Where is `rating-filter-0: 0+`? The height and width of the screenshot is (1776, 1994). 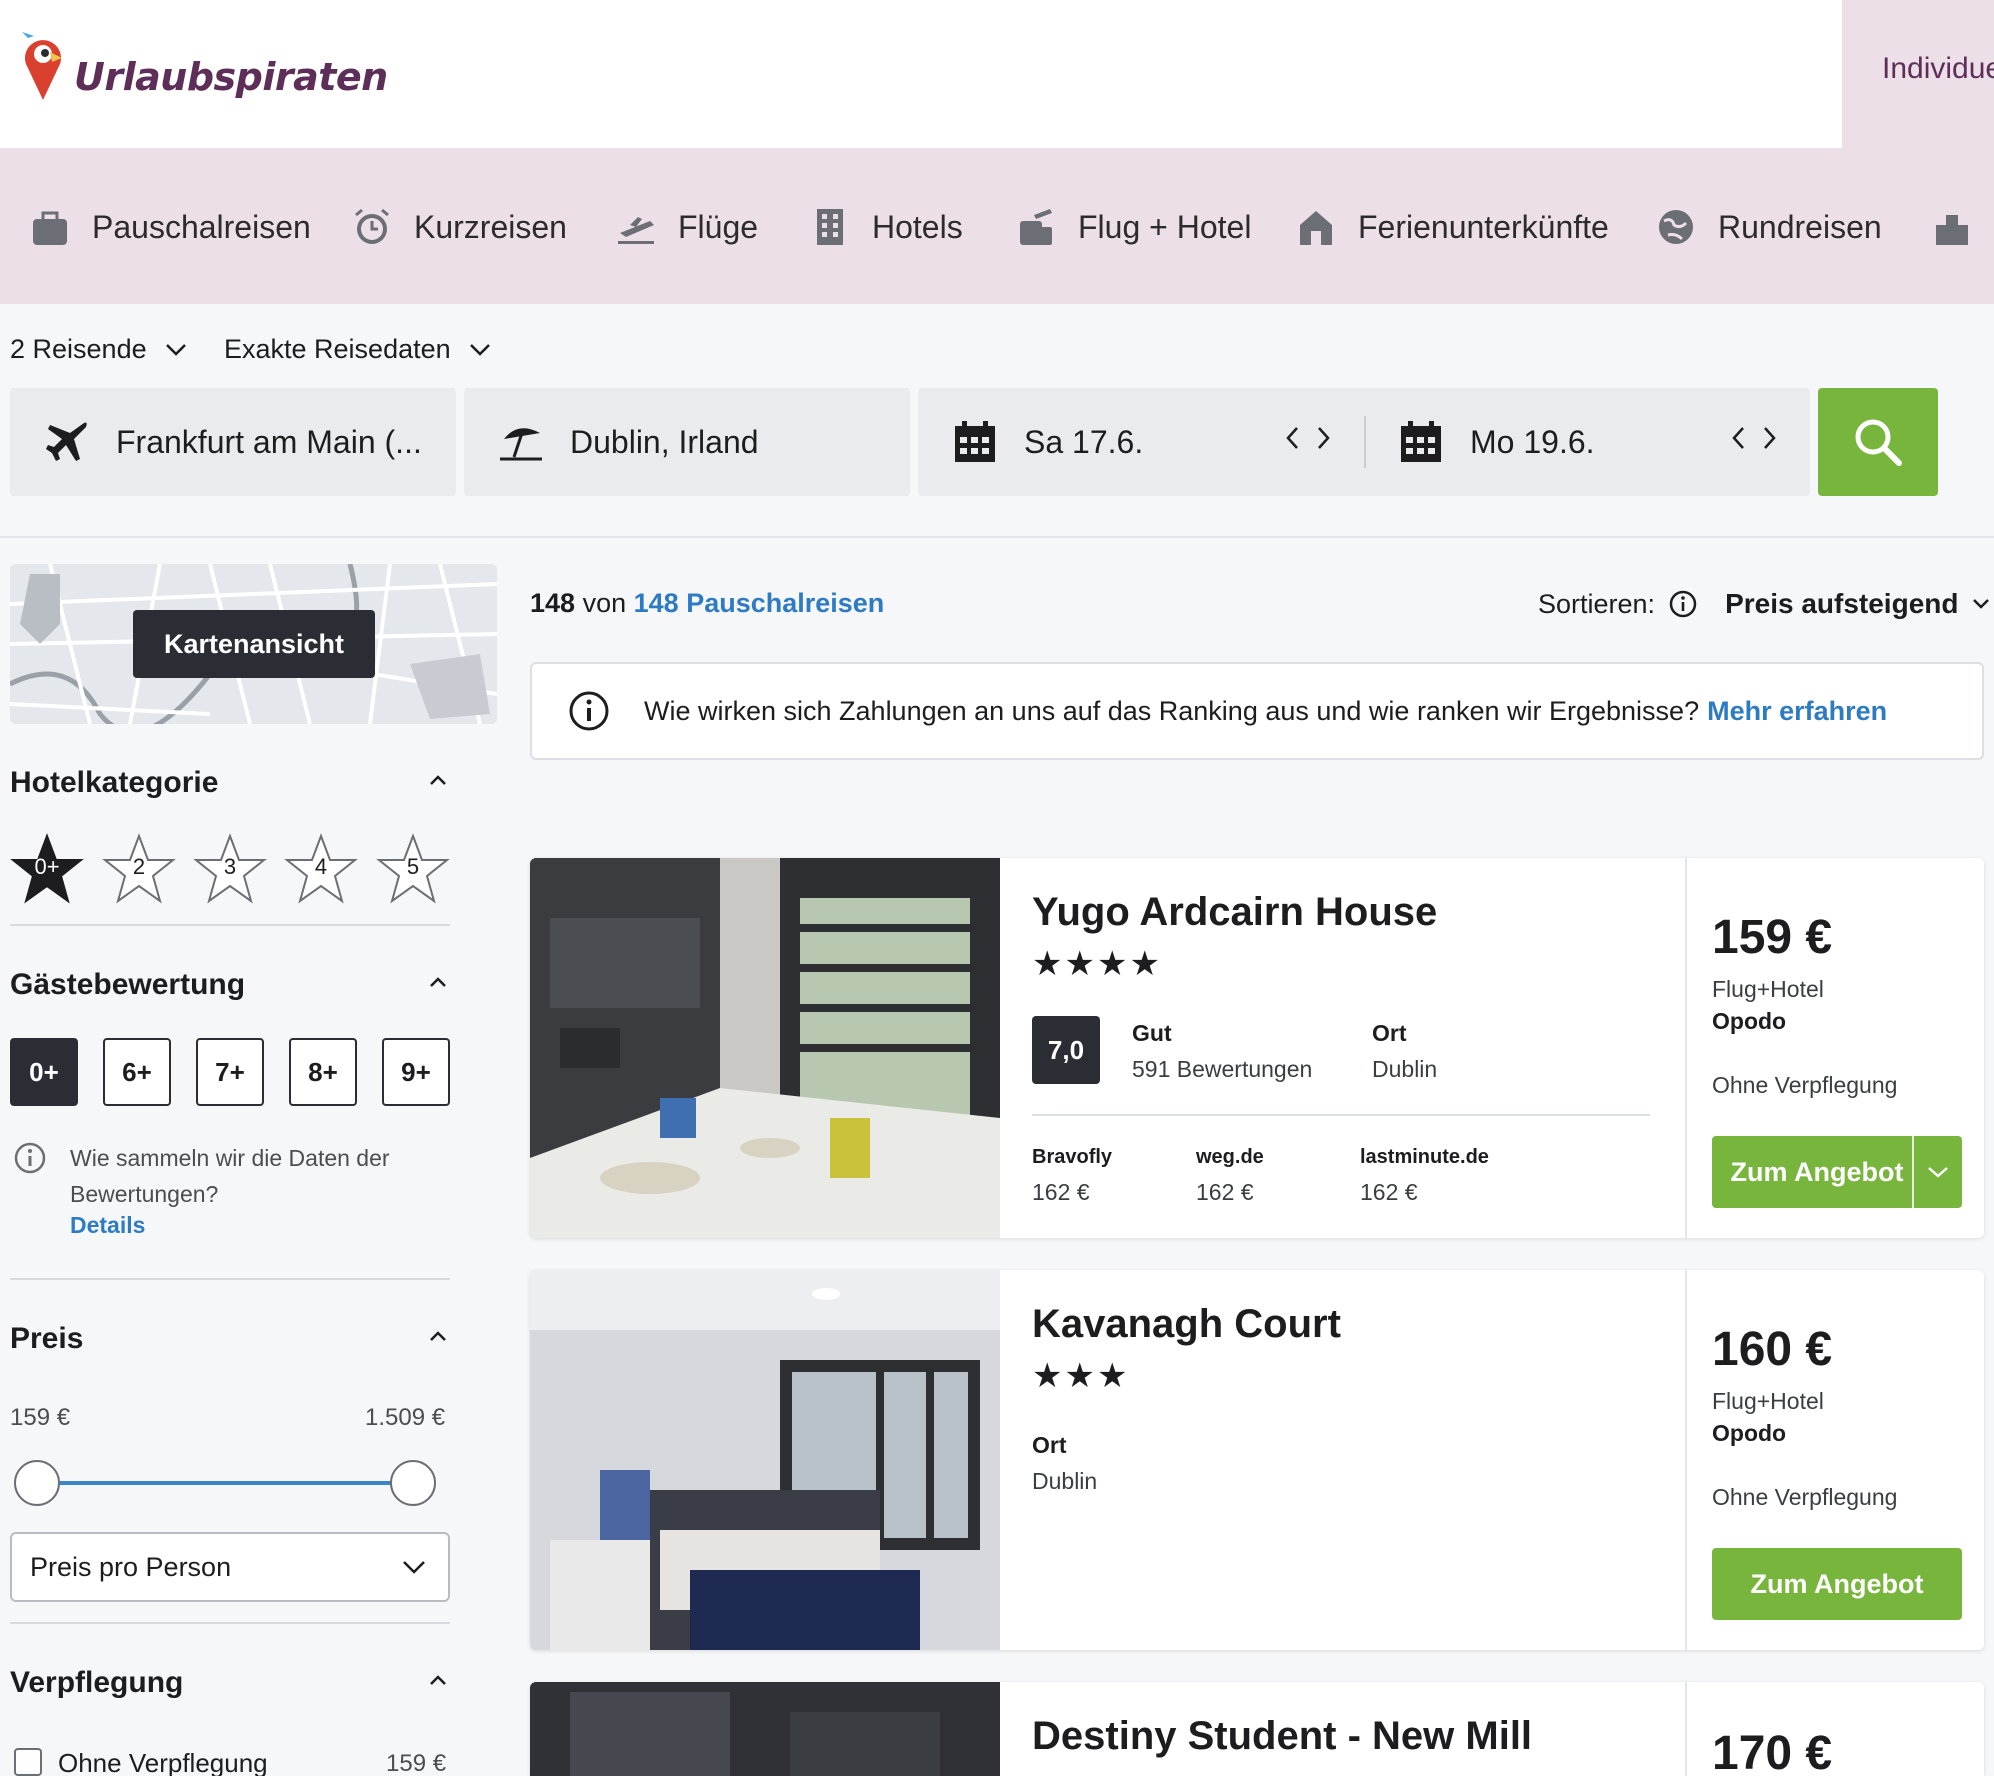
rating-filter-0: 0+ is located at coordinates (44, 1072).